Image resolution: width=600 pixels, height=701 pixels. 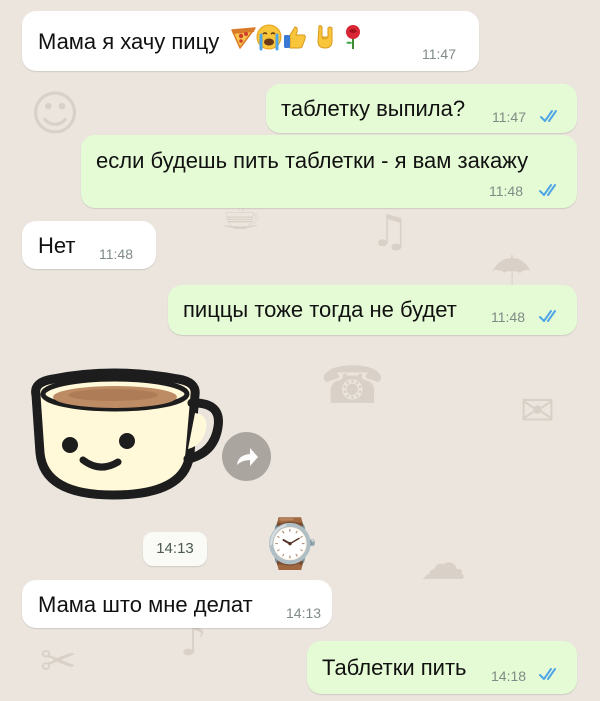 What do you see at coordinates (57, 245) in the screenshot?
I see `message-text: Нет` at bounding box center [57, 245].